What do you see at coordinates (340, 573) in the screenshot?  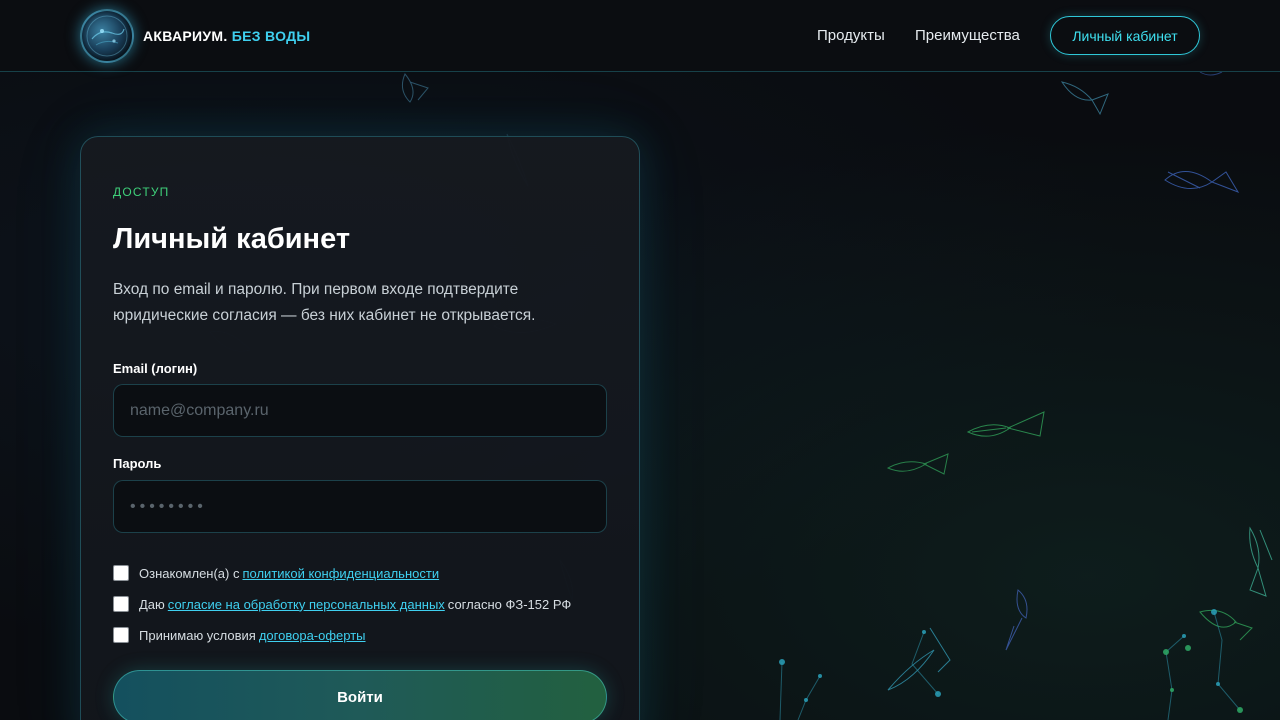 I see `privacy-policy-link: политикой конфиденциальности` at bounding box center [340, 573].